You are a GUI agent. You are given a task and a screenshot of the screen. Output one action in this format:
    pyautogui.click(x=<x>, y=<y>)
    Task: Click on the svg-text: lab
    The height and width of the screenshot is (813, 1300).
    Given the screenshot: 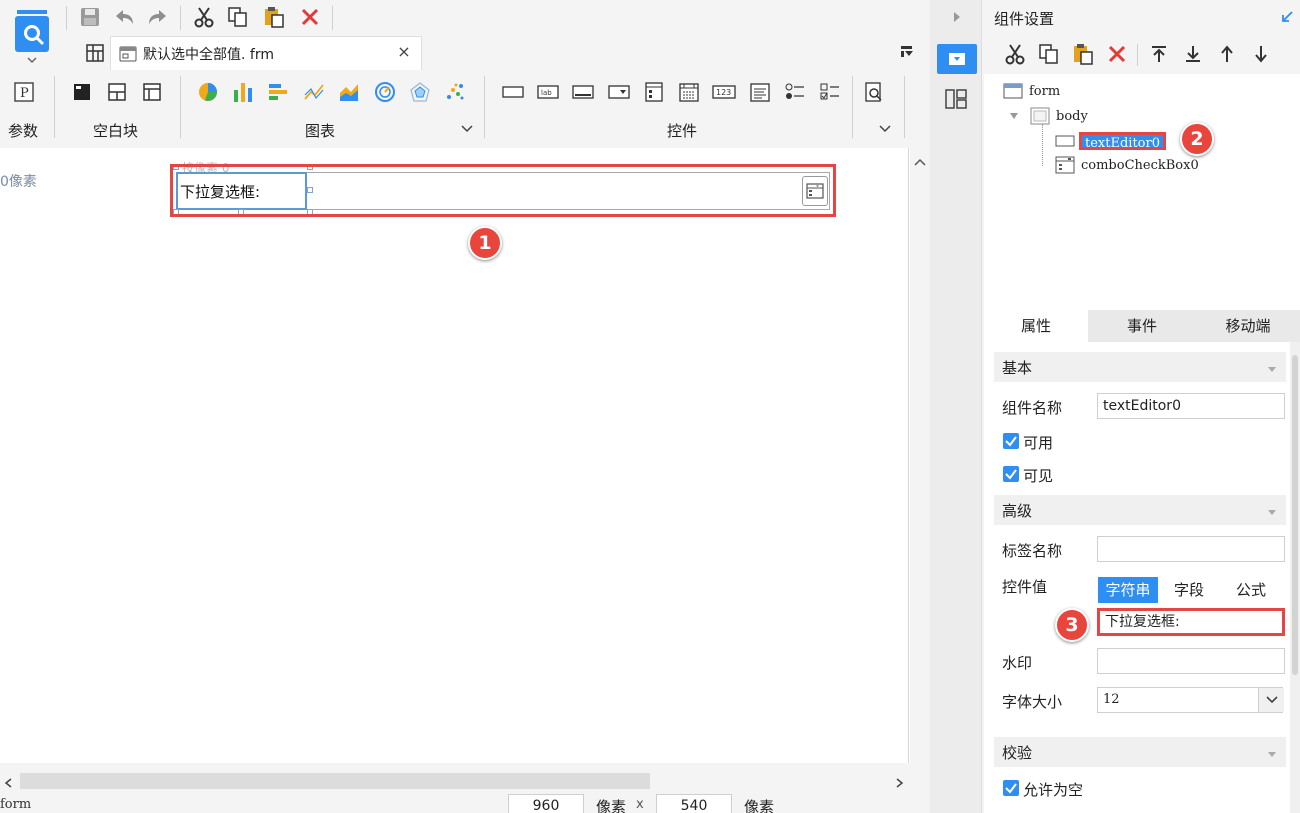 What is the action you would take?
    pyautogui.click(x=546, y=93)
    